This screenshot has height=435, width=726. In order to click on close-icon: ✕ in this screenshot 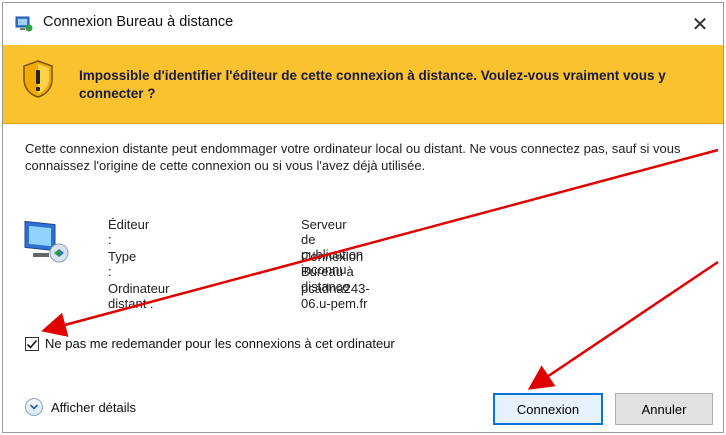, I will do `click(700, 24)`.